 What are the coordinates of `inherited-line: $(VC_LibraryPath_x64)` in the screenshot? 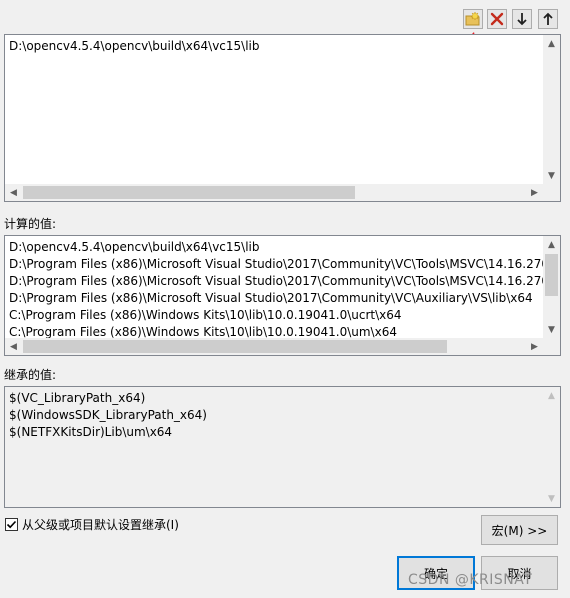 It's located at (77, 398).